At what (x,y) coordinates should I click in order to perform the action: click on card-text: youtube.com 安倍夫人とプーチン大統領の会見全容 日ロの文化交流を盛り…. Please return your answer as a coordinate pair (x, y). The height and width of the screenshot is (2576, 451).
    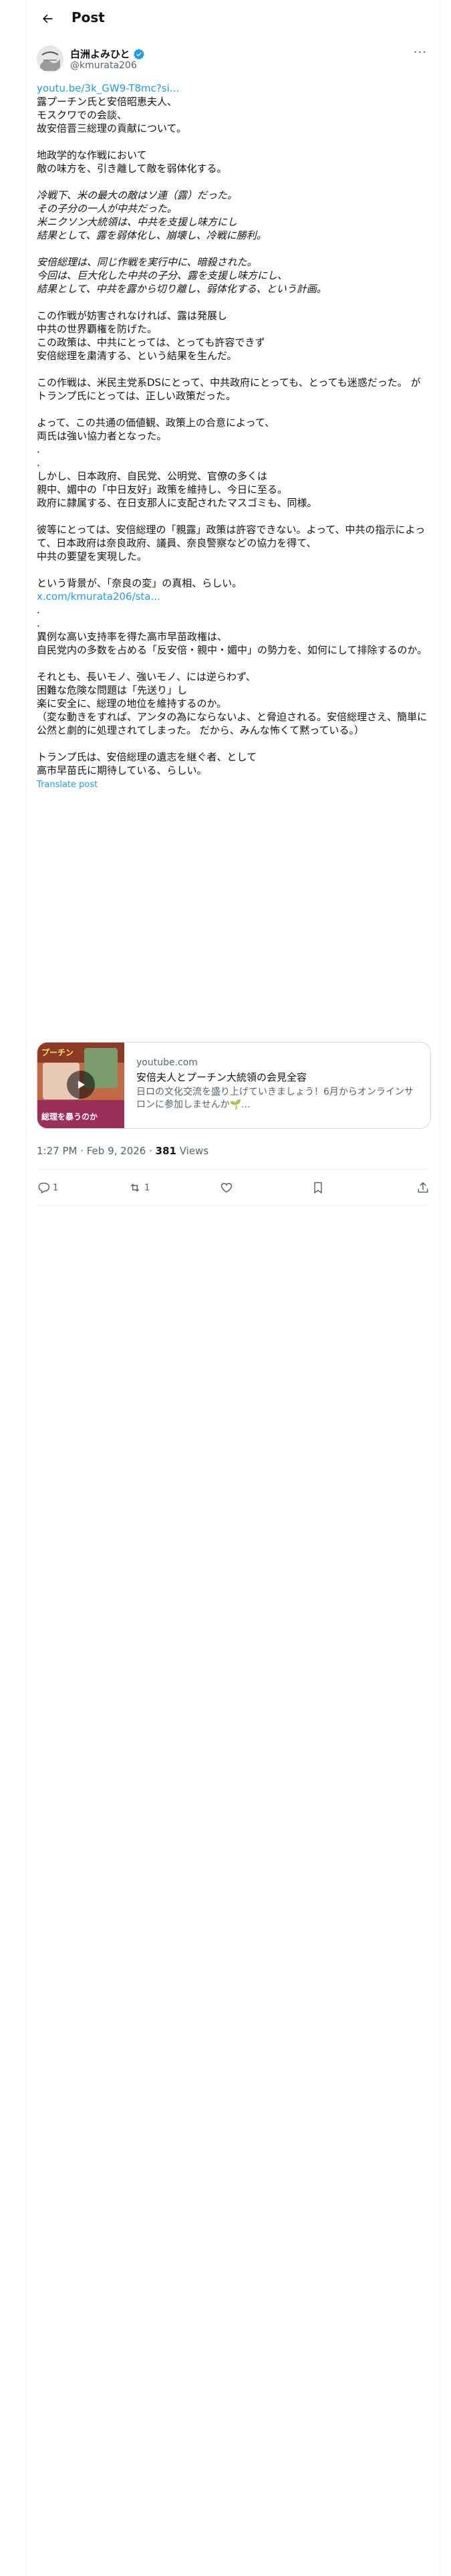
    Looking at the image, I should click on (278, 1084).